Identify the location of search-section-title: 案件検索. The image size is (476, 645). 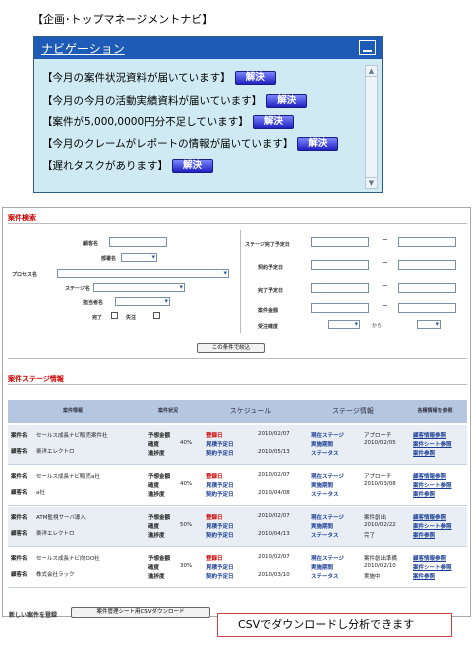
(22, 218).